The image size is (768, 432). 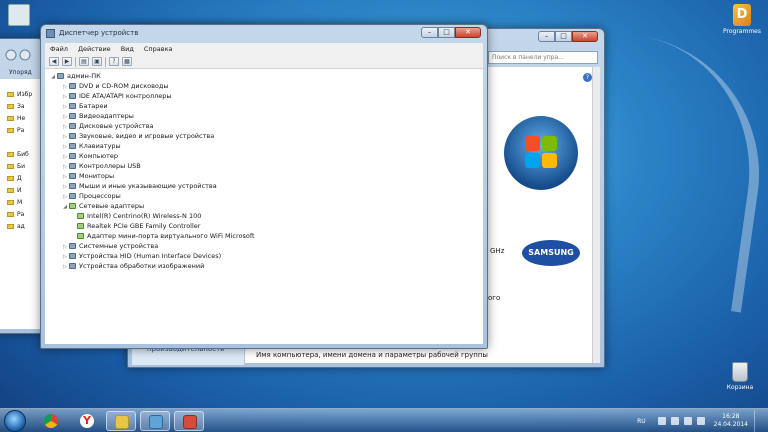 I want to click on dvd-drive-icon, so click(x=72, y=86).